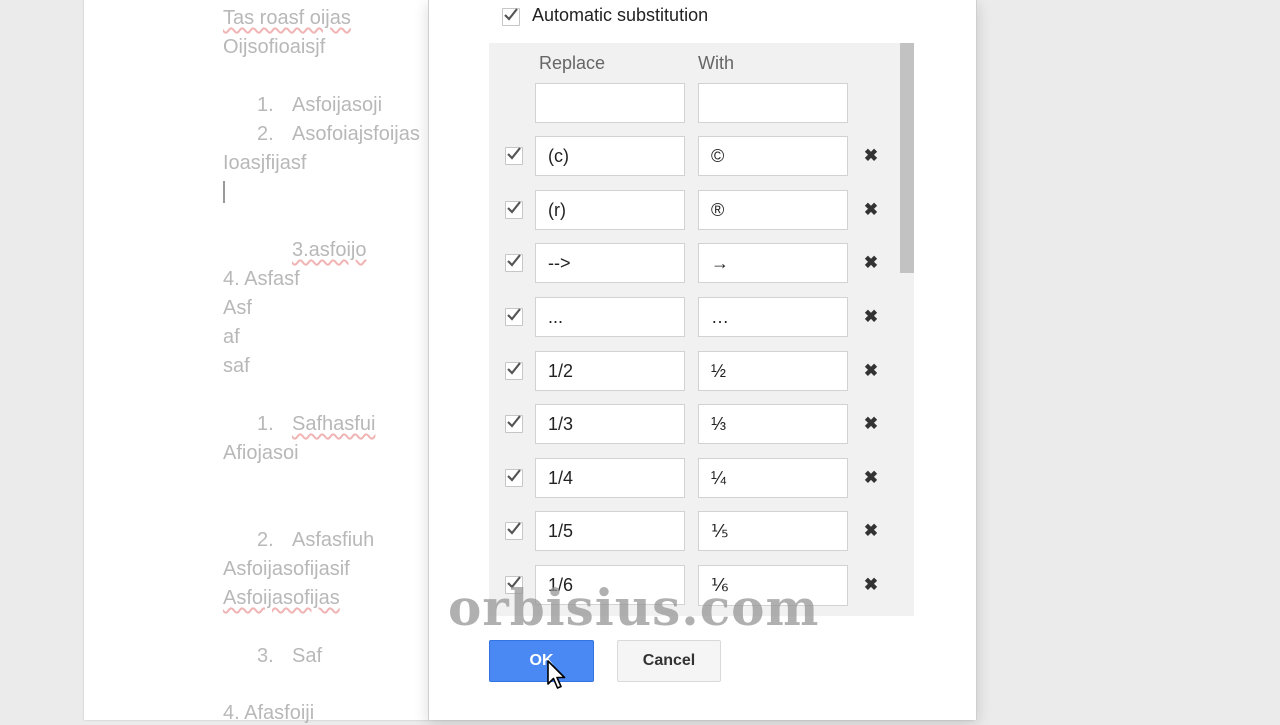 The width and height of the screenshot is (1280, 725). I want to click on replace-field: 1/2, so click(610, 371).